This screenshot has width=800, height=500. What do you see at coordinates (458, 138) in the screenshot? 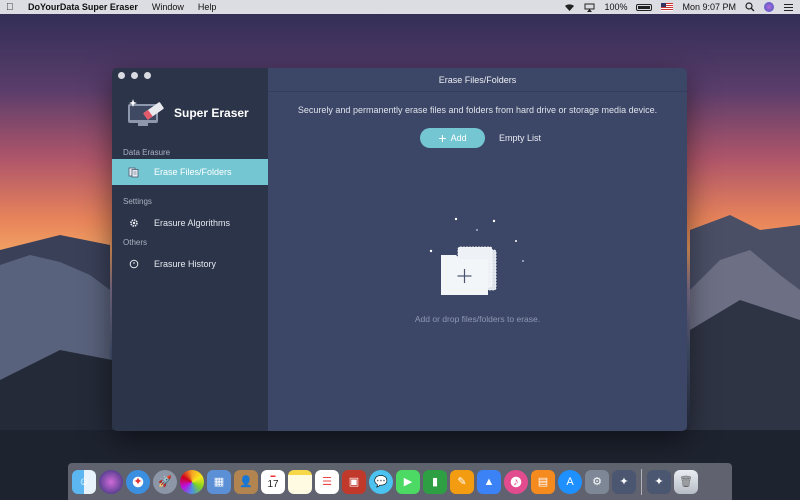
I see `add-button-label: Add` at bounding box center [458, 138].